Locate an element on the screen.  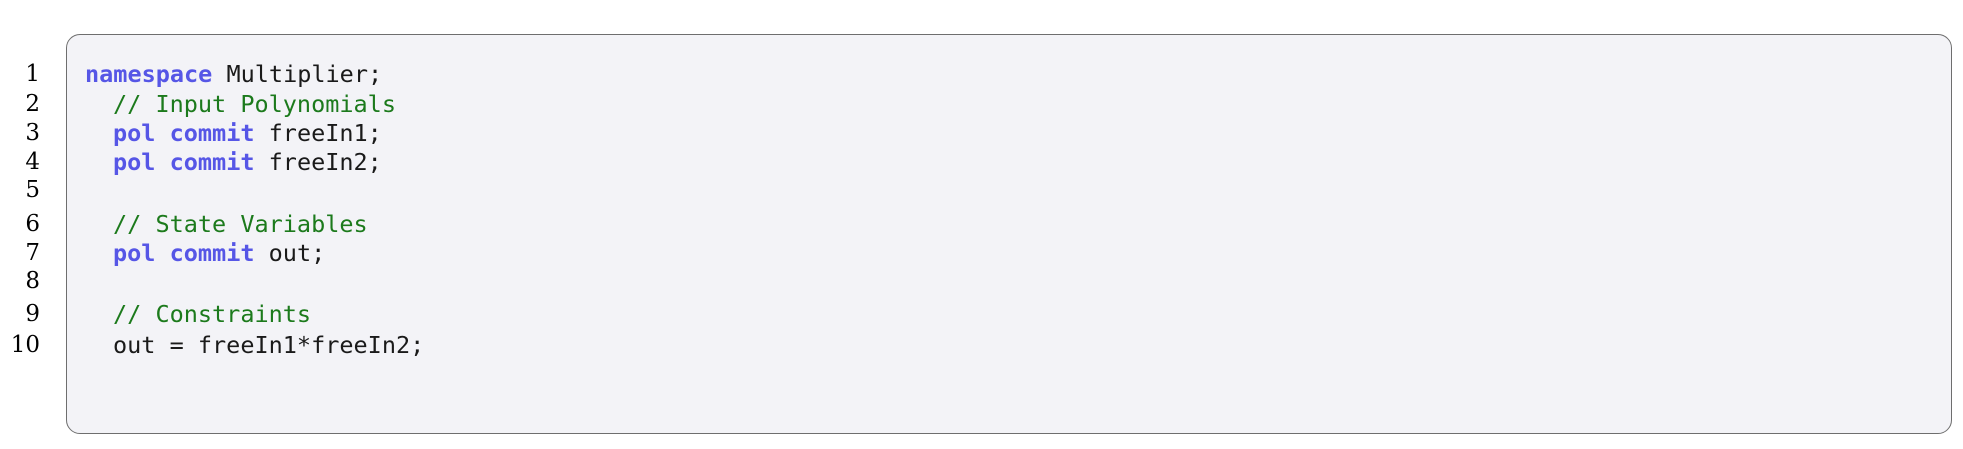
code-line: out = freeIn1*freeIn2; is located at coordinates (254, 345).